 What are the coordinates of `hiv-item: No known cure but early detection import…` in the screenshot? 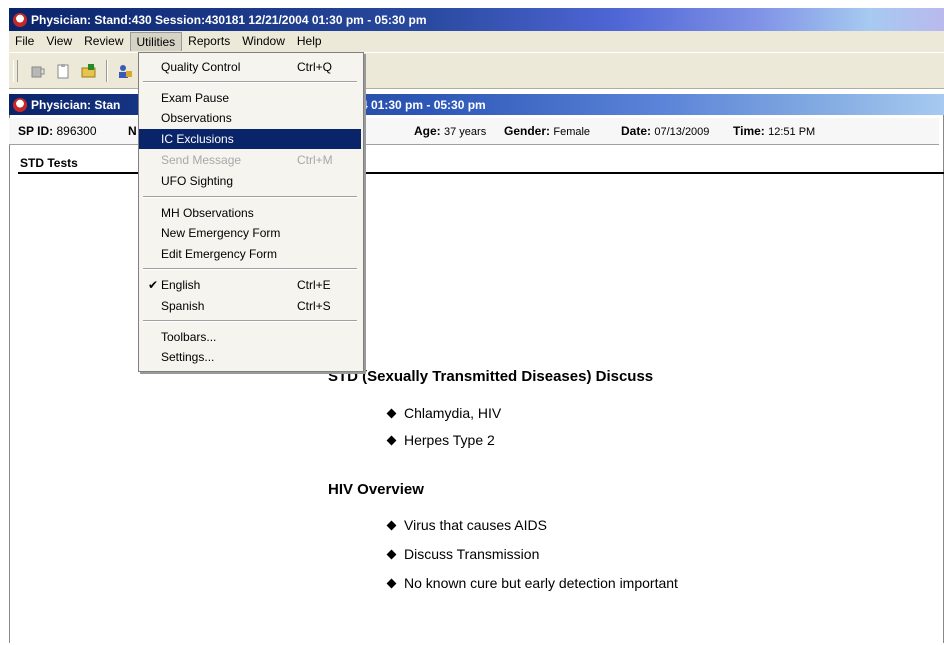 It's located at (532, 583).